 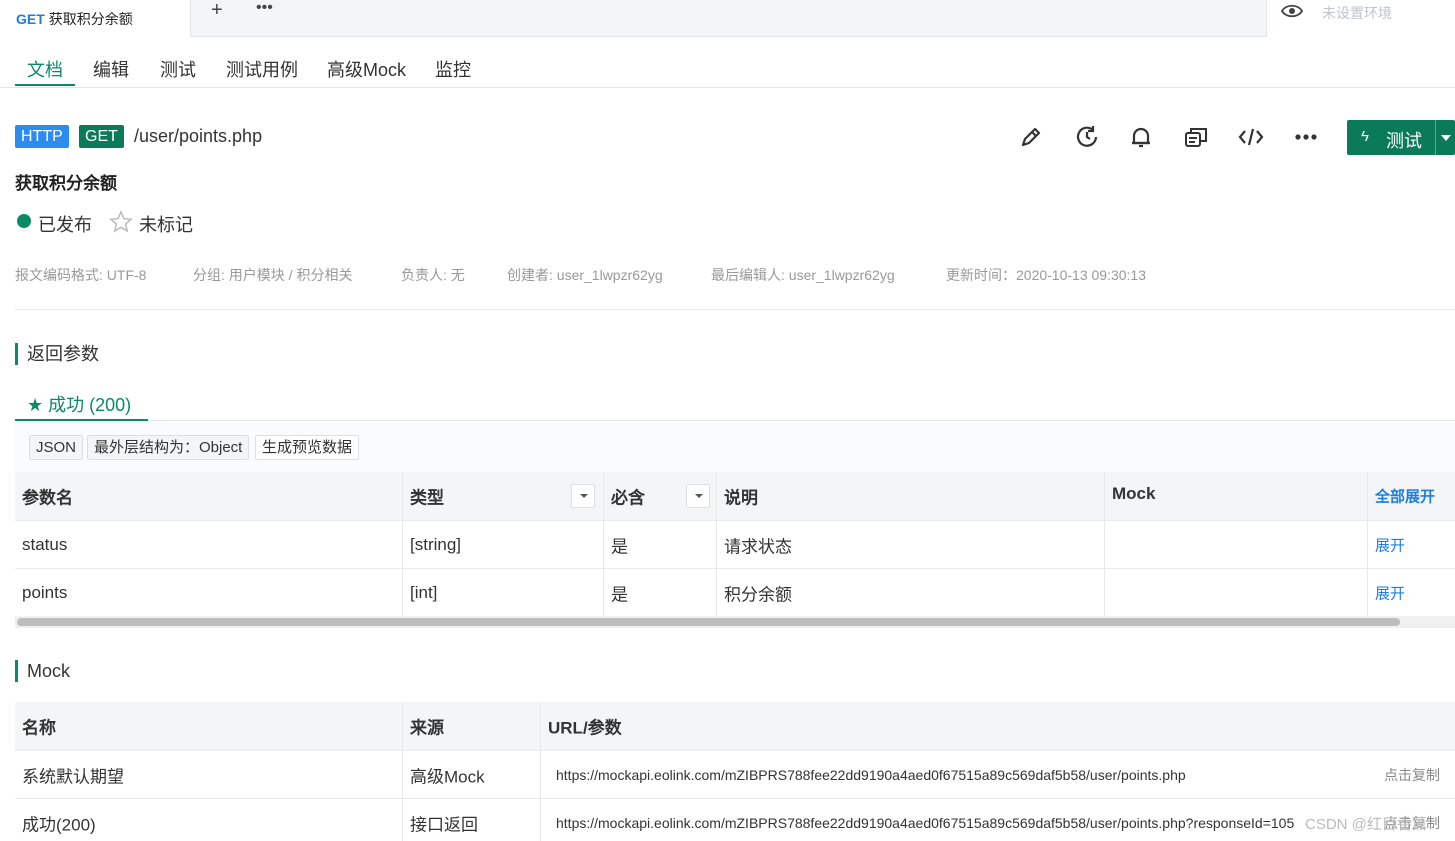 What do you see at coordinates (1031, 137) in the screenshot?
I see `edit-icon` at bounding box center [1031, 137].